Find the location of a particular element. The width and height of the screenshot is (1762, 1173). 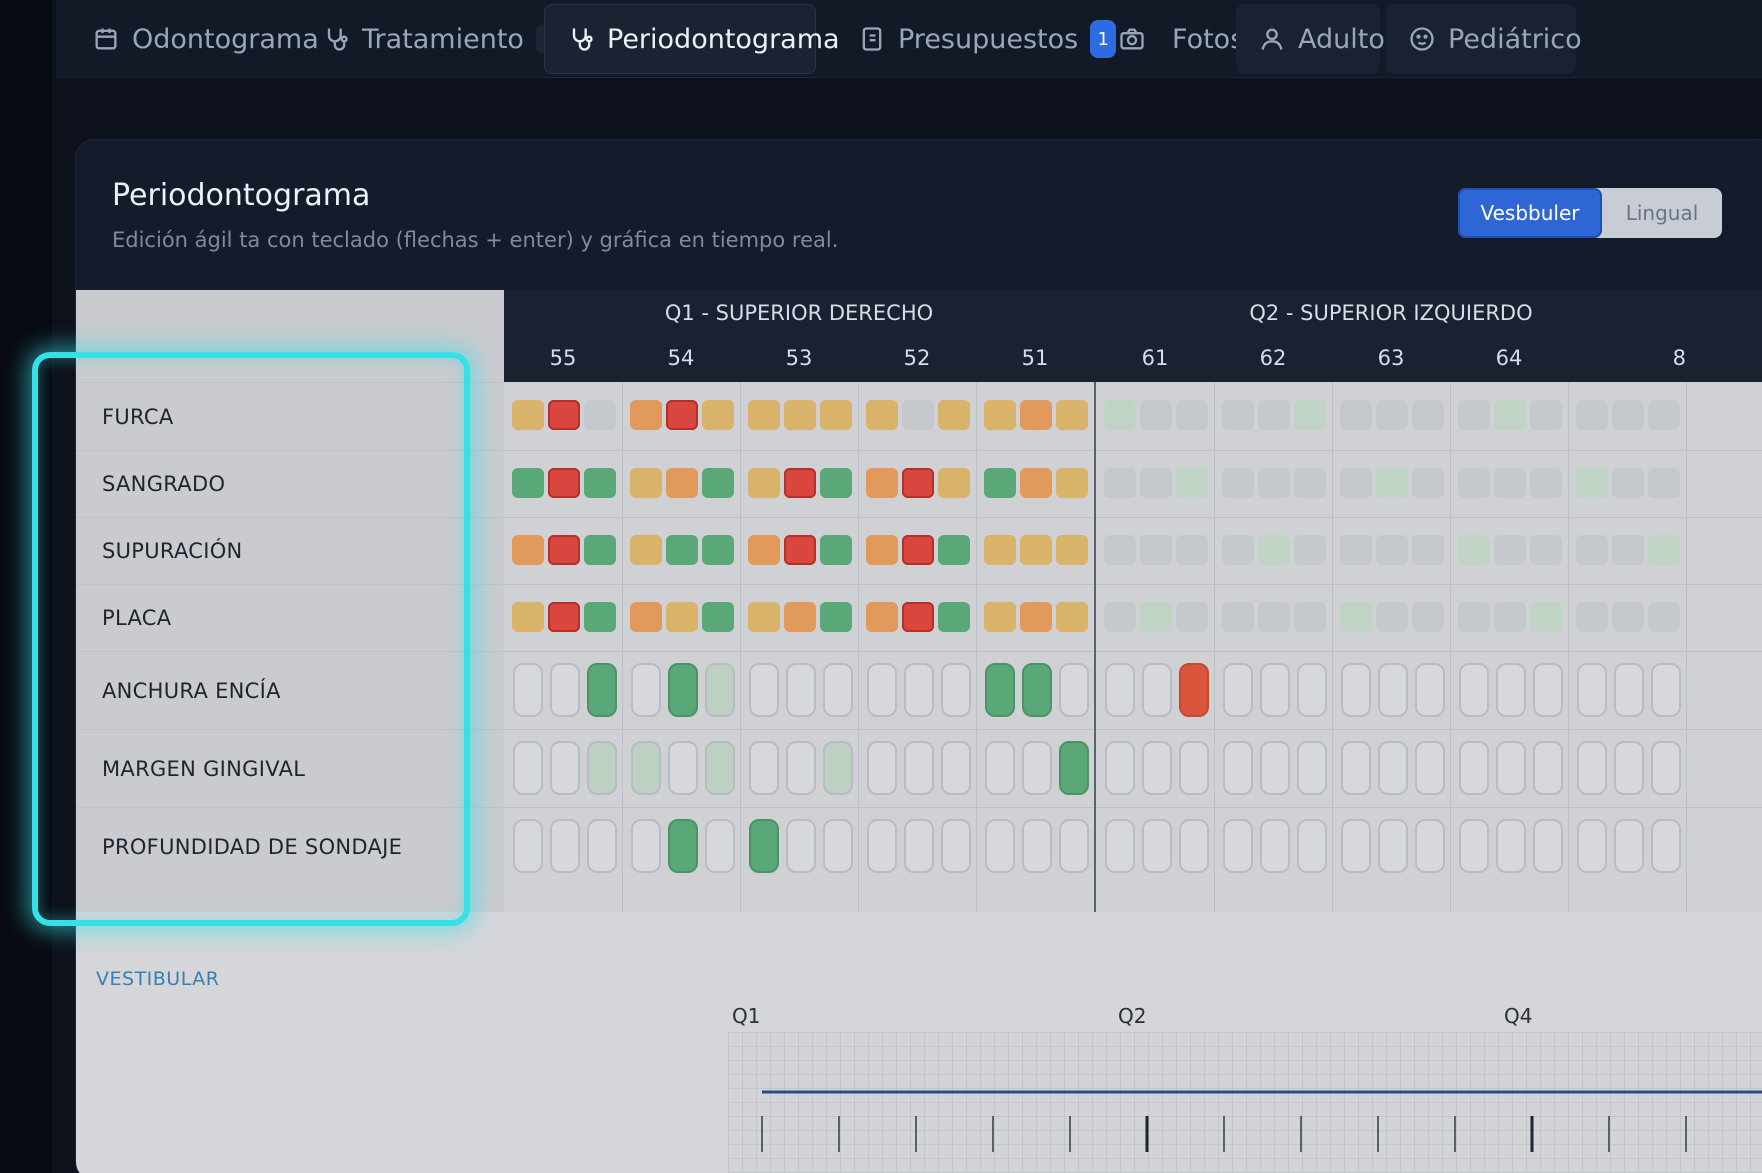

mode-adulto: Adulto is located at coordinates (1310, 39).